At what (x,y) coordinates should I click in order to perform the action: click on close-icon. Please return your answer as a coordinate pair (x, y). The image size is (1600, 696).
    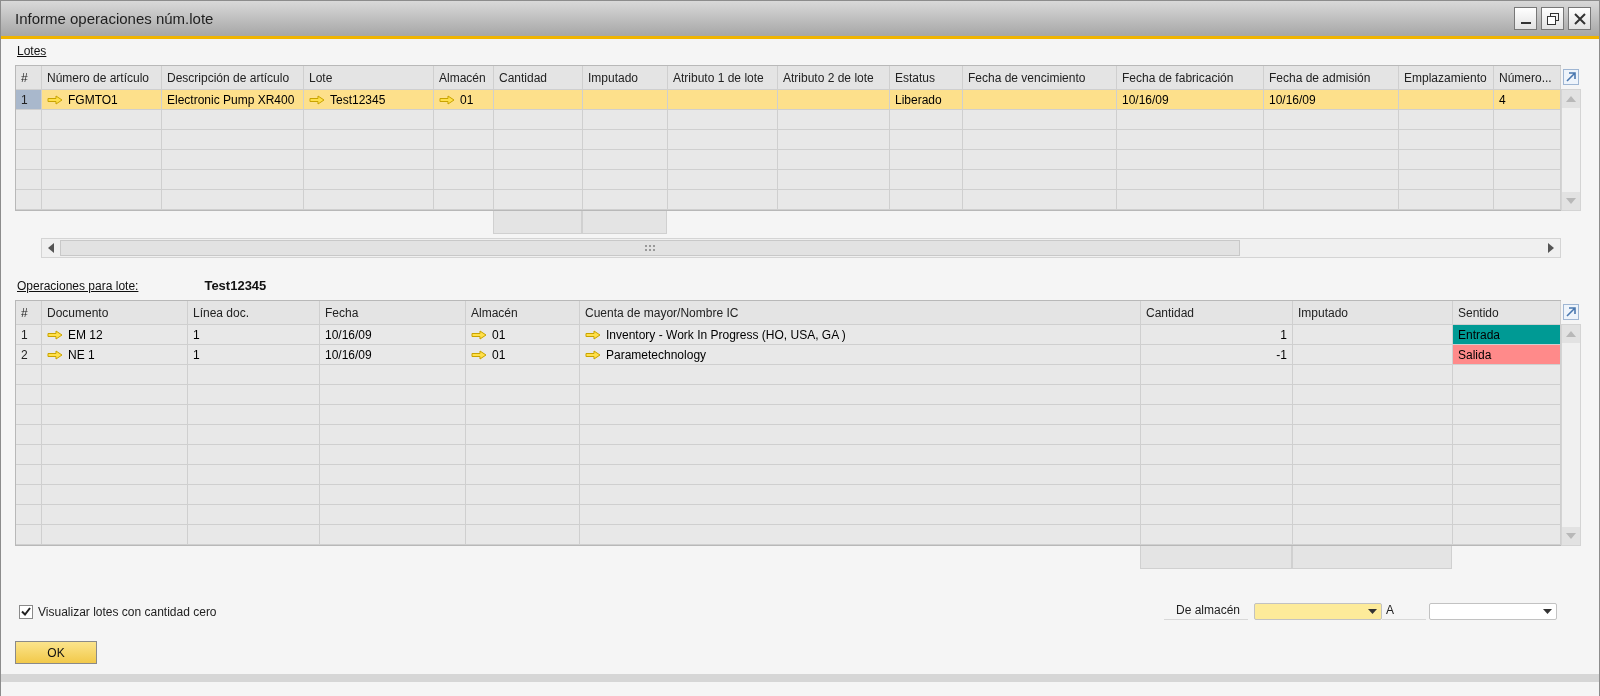
    Looking at the image, I should click on (1579, 18).